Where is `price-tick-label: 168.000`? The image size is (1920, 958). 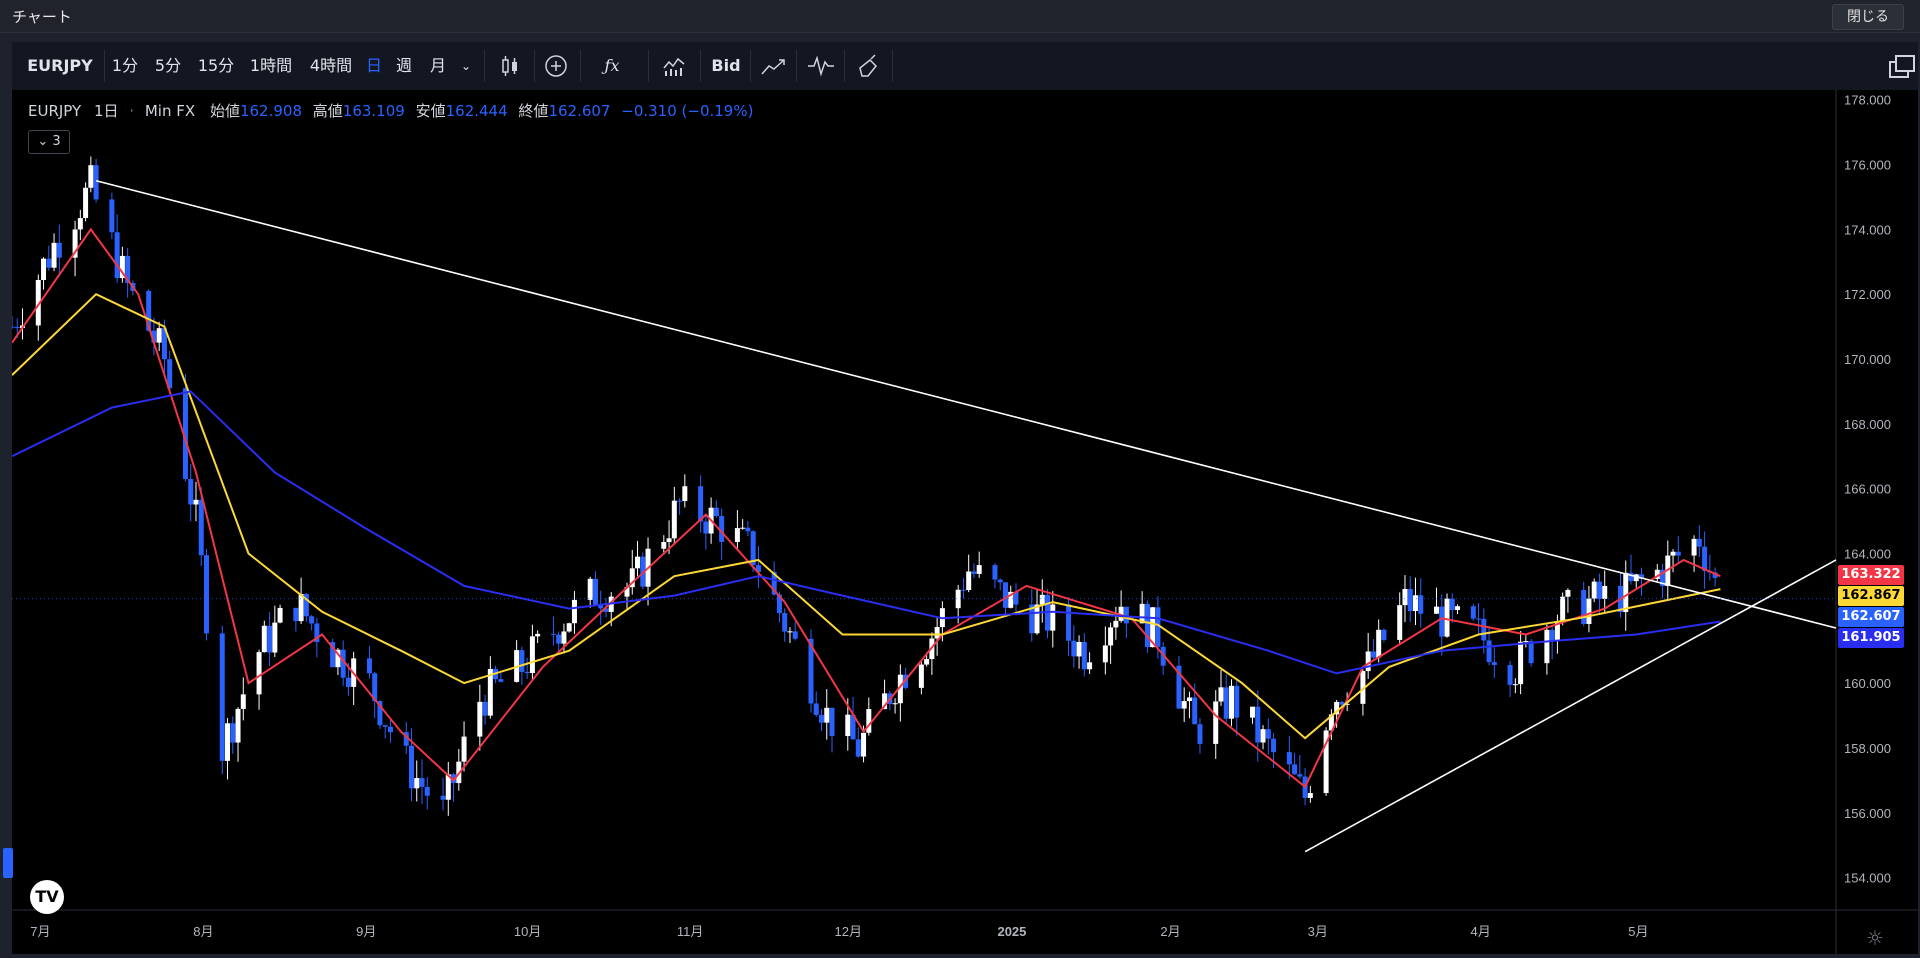
price-tick-label: 168.000 is located at coordinates (1867, 424).